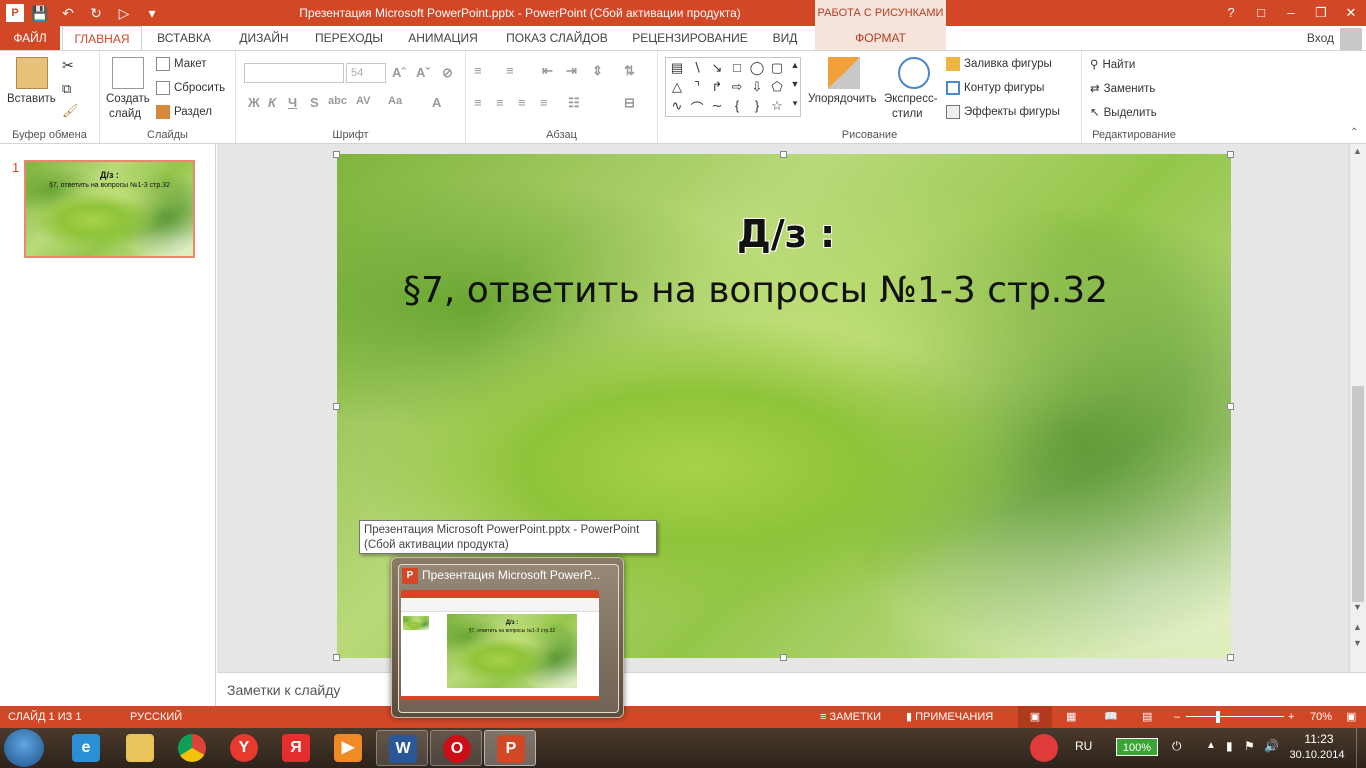 This screenshot has height=768, width=1366. What do you see at coordinates (795, 65) in the screenshot?
I see `shapes-scroll-up-icon: ▲` at bounding box center [795, 65].